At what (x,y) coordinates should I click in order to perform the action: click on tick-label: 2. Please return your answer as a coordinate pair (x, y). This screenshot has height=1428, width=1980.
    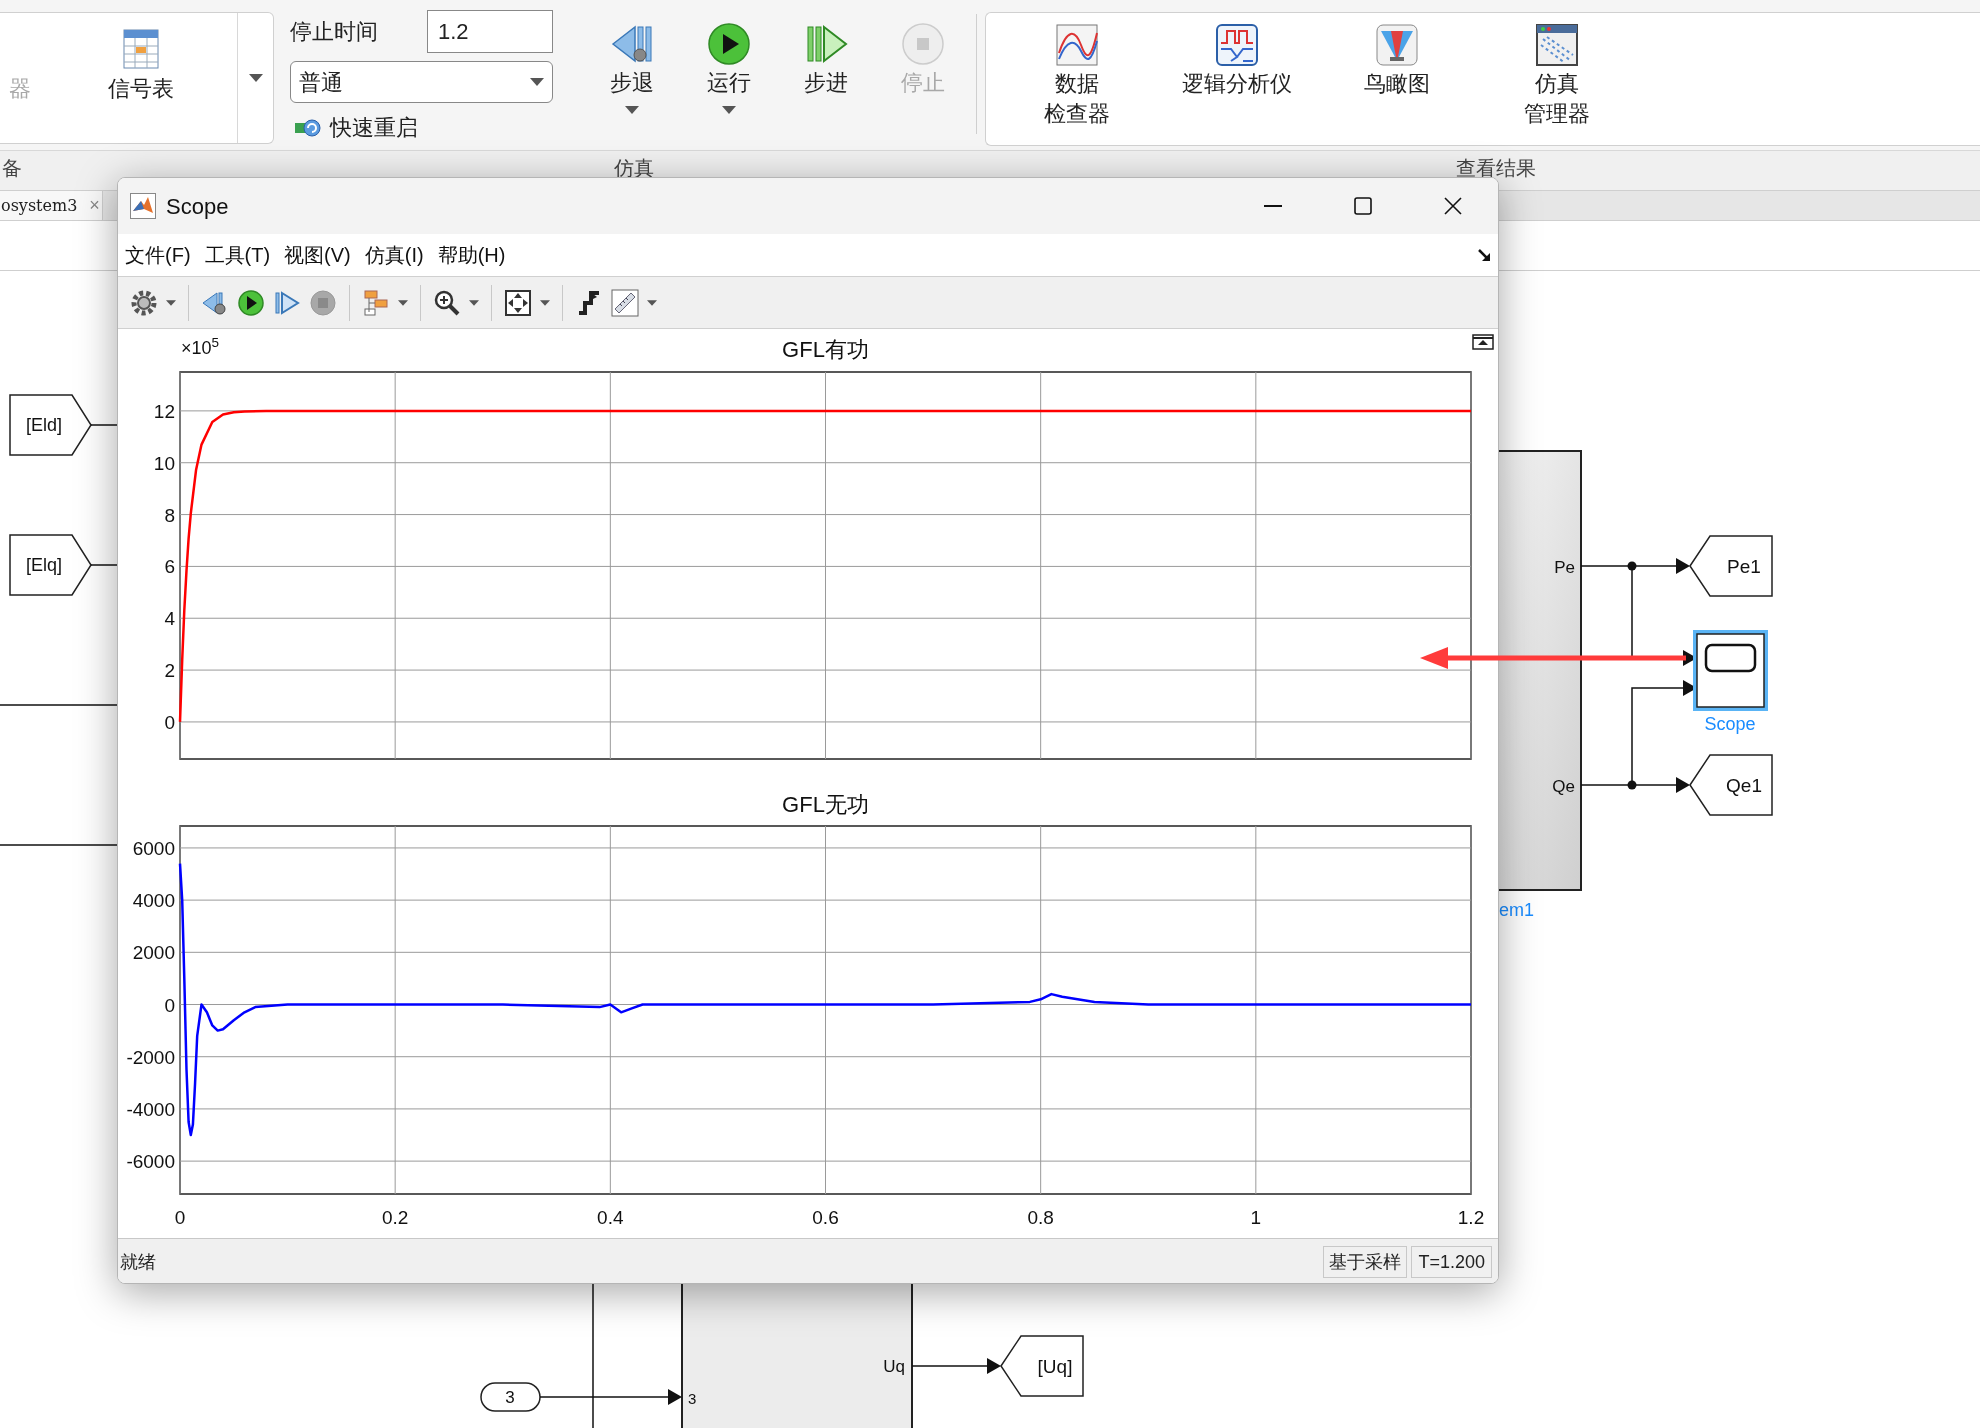
    Looking at the image, I should click on (169, 671).